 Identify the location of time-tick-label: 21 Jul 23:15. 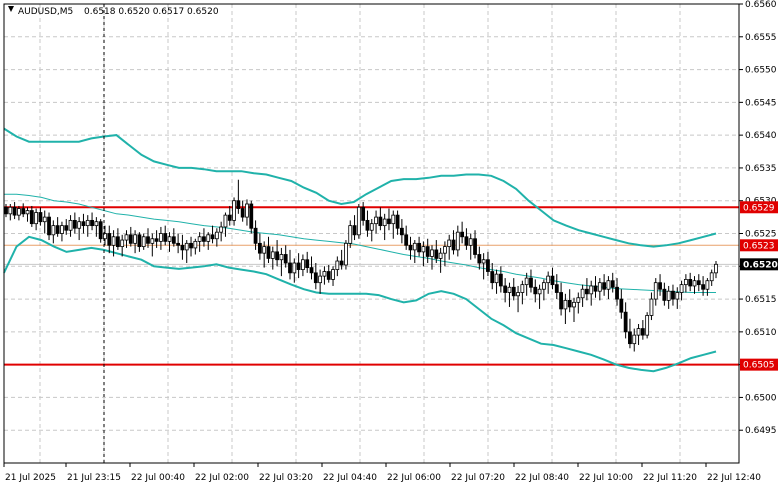
(94, 478).